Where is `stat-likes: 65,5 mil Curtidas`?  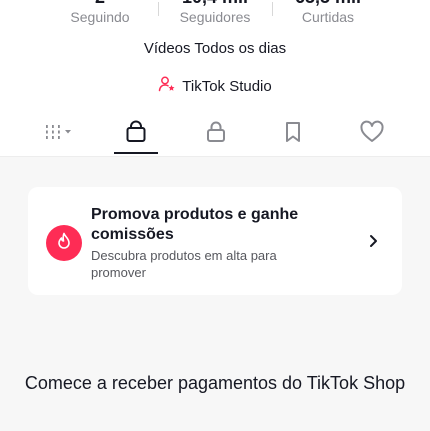
stat-likes: 65,5 mil Curtidas is located at coordinates (328, 13).